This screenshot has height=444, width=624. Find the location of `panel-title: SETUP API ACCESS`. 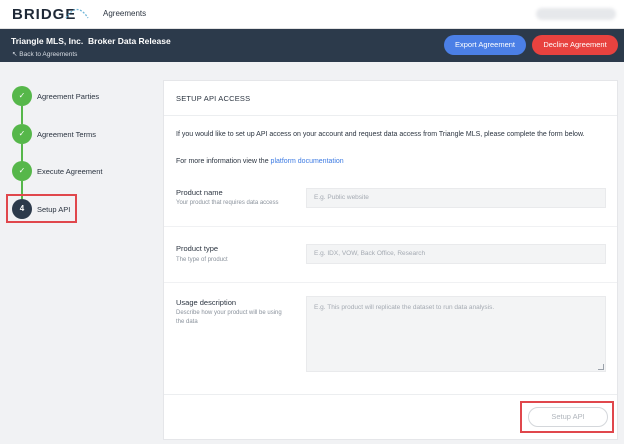

panel-title: SETUP API ACCESS is located at coordinates (213, 98).